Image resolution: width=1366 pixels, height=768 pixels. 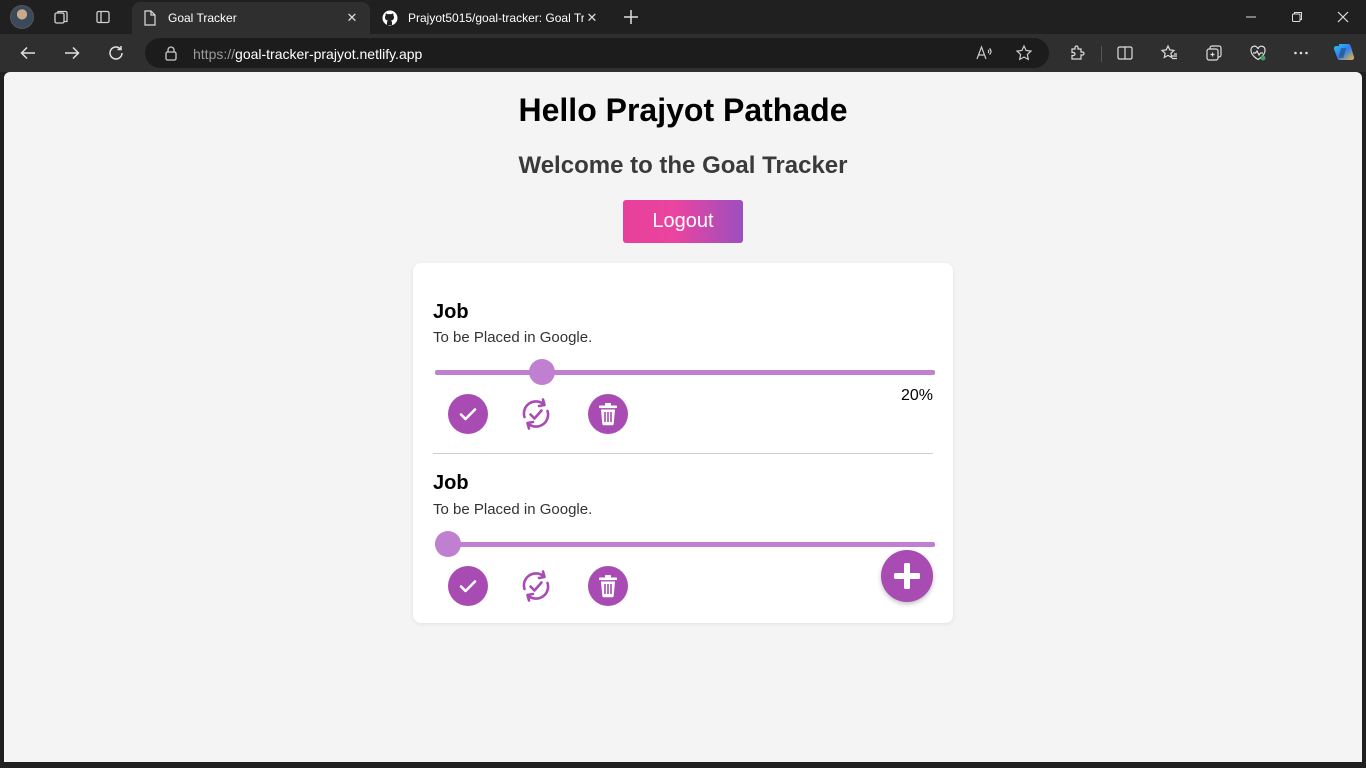 I want to click on more-options-icon, so click(x=1301, y=53).